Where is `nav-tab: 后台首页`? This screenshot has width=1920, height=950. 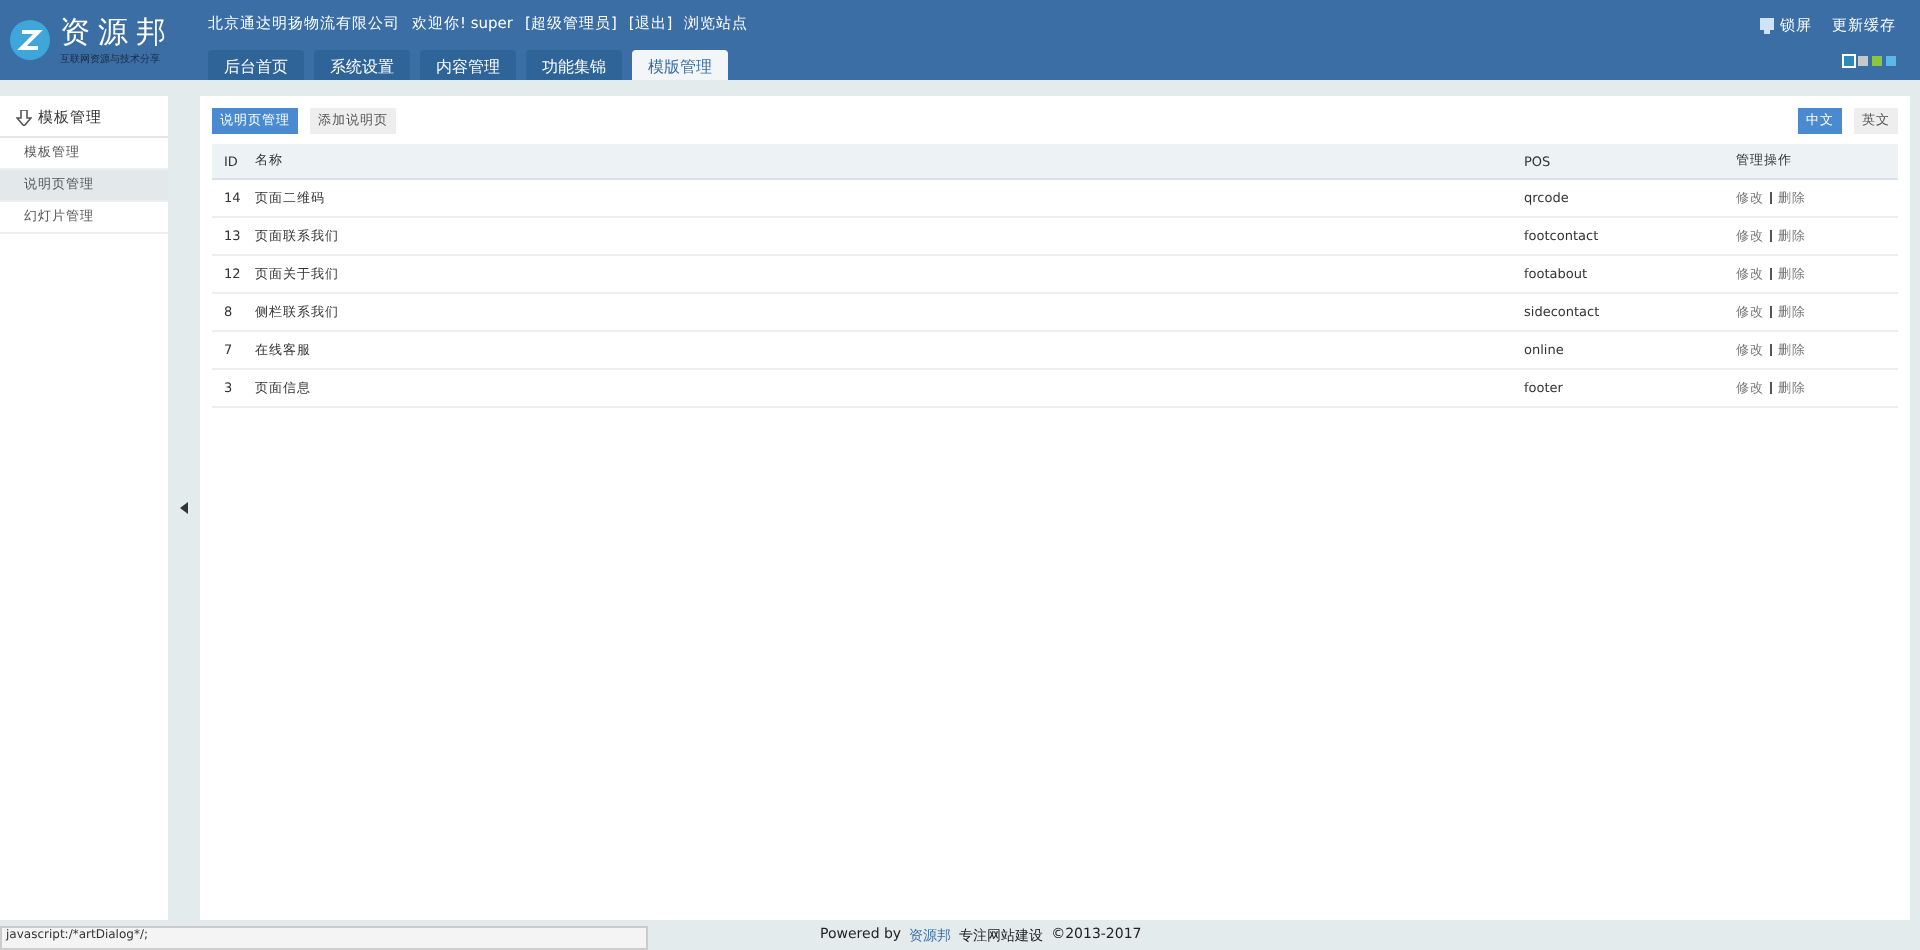
nav-tab: 后台首页 is located at coordinates (256, 65).